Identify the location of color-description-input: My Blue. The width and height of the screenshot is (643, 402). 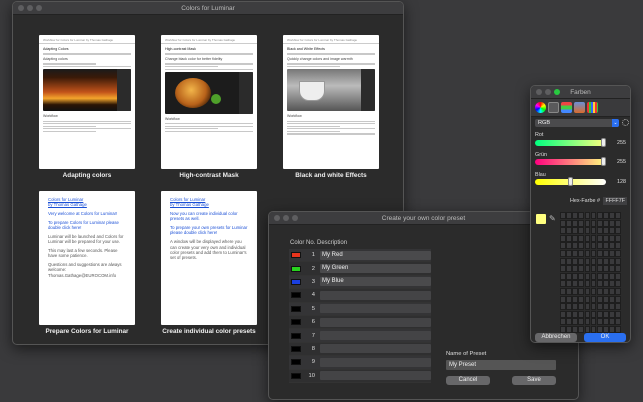
(375, 282).